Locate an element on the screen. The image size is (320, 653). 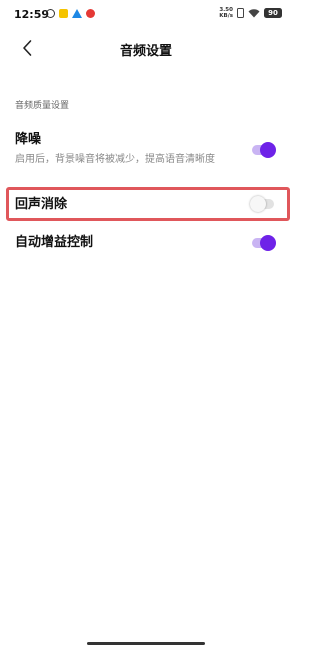
setting-title: 自动增益控制 is located at coordinates (54, 242).